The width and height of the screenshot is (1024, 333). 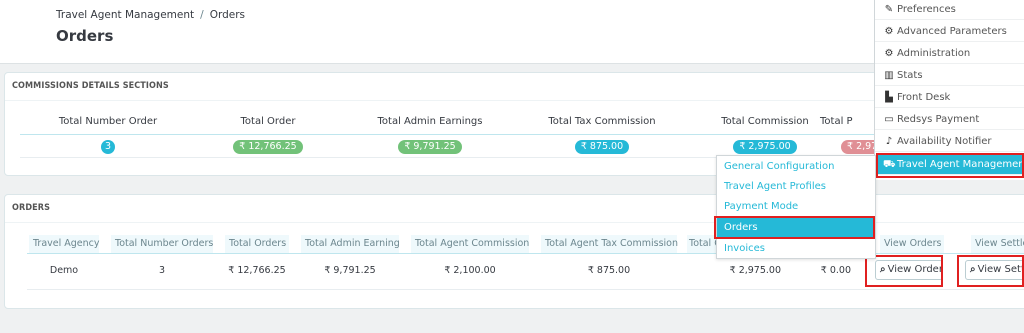 What do you see at coordinates (755, 270) in the screenshot?
I see `cell-total-c: ₹ 2,975.00` at bounding box center [755, 270].